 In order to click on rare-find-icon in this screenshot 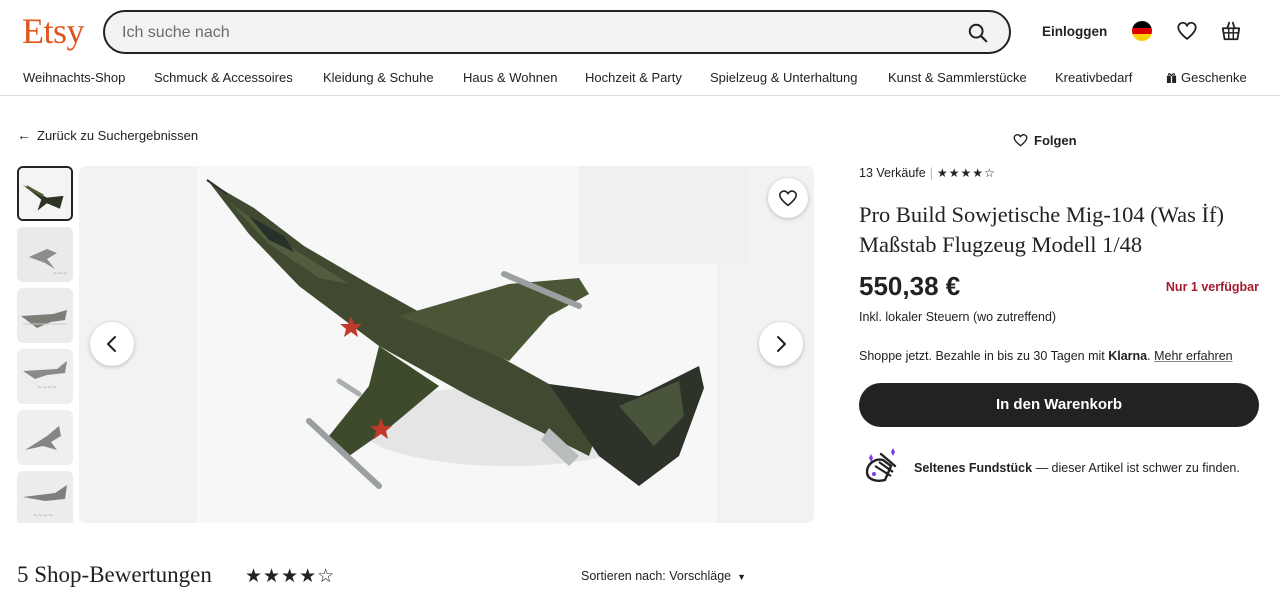, I will do `click(881, 465)`.